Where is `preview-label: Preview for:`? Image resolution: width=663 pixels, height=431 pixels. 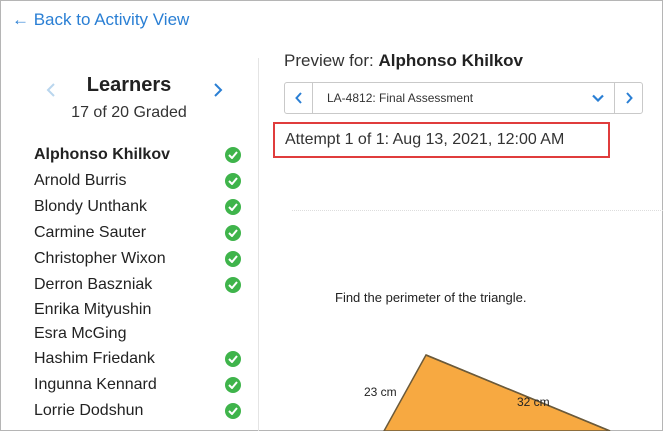 preview-label: Preview for: is located at coordinates (331, 60).